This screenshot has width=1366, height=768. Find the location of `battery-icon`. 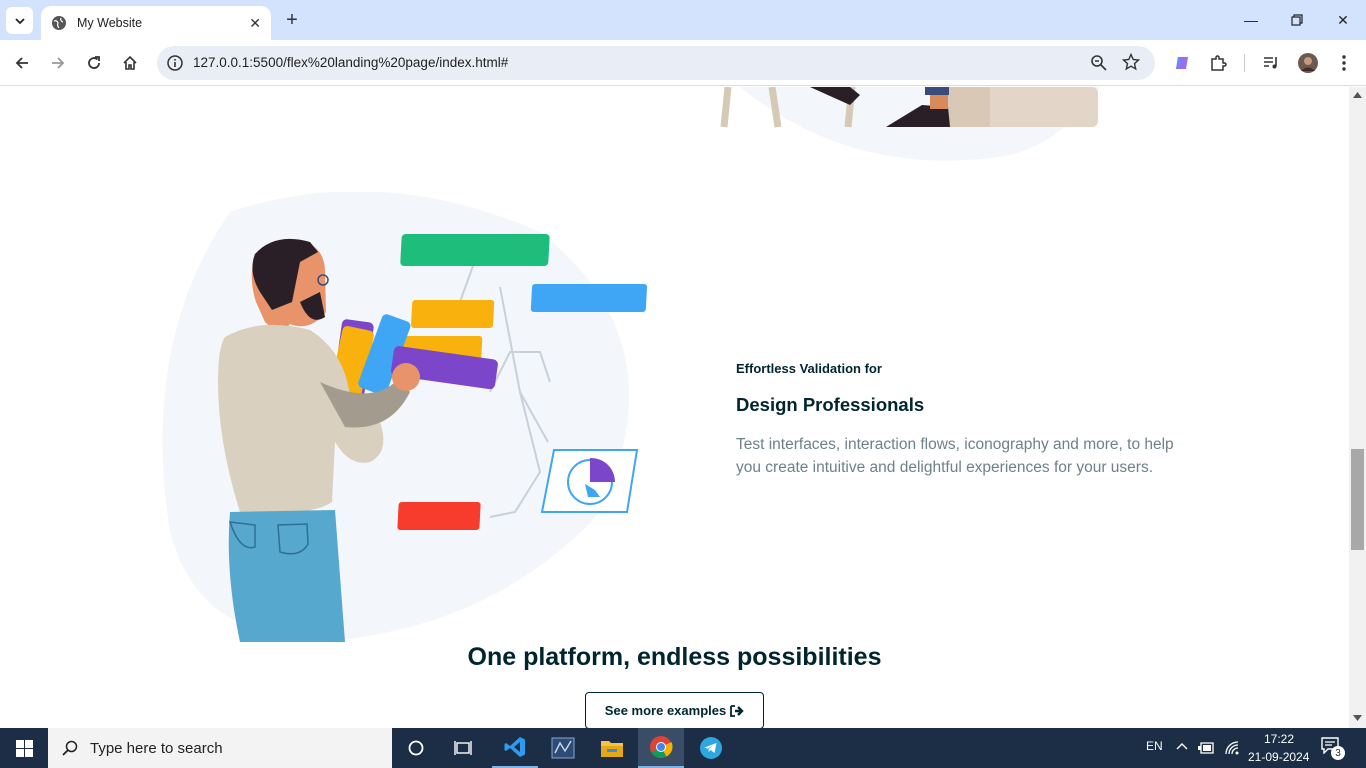

battery-icon is located at coordinates (1207, 748).